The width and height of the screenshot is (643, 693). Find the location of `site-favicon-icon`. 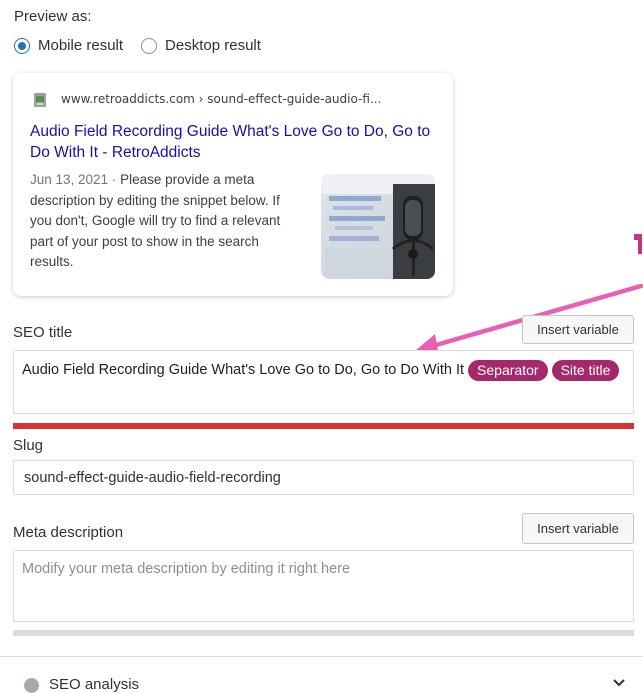

site-favicon-icon is located at coordinates (40, 100).